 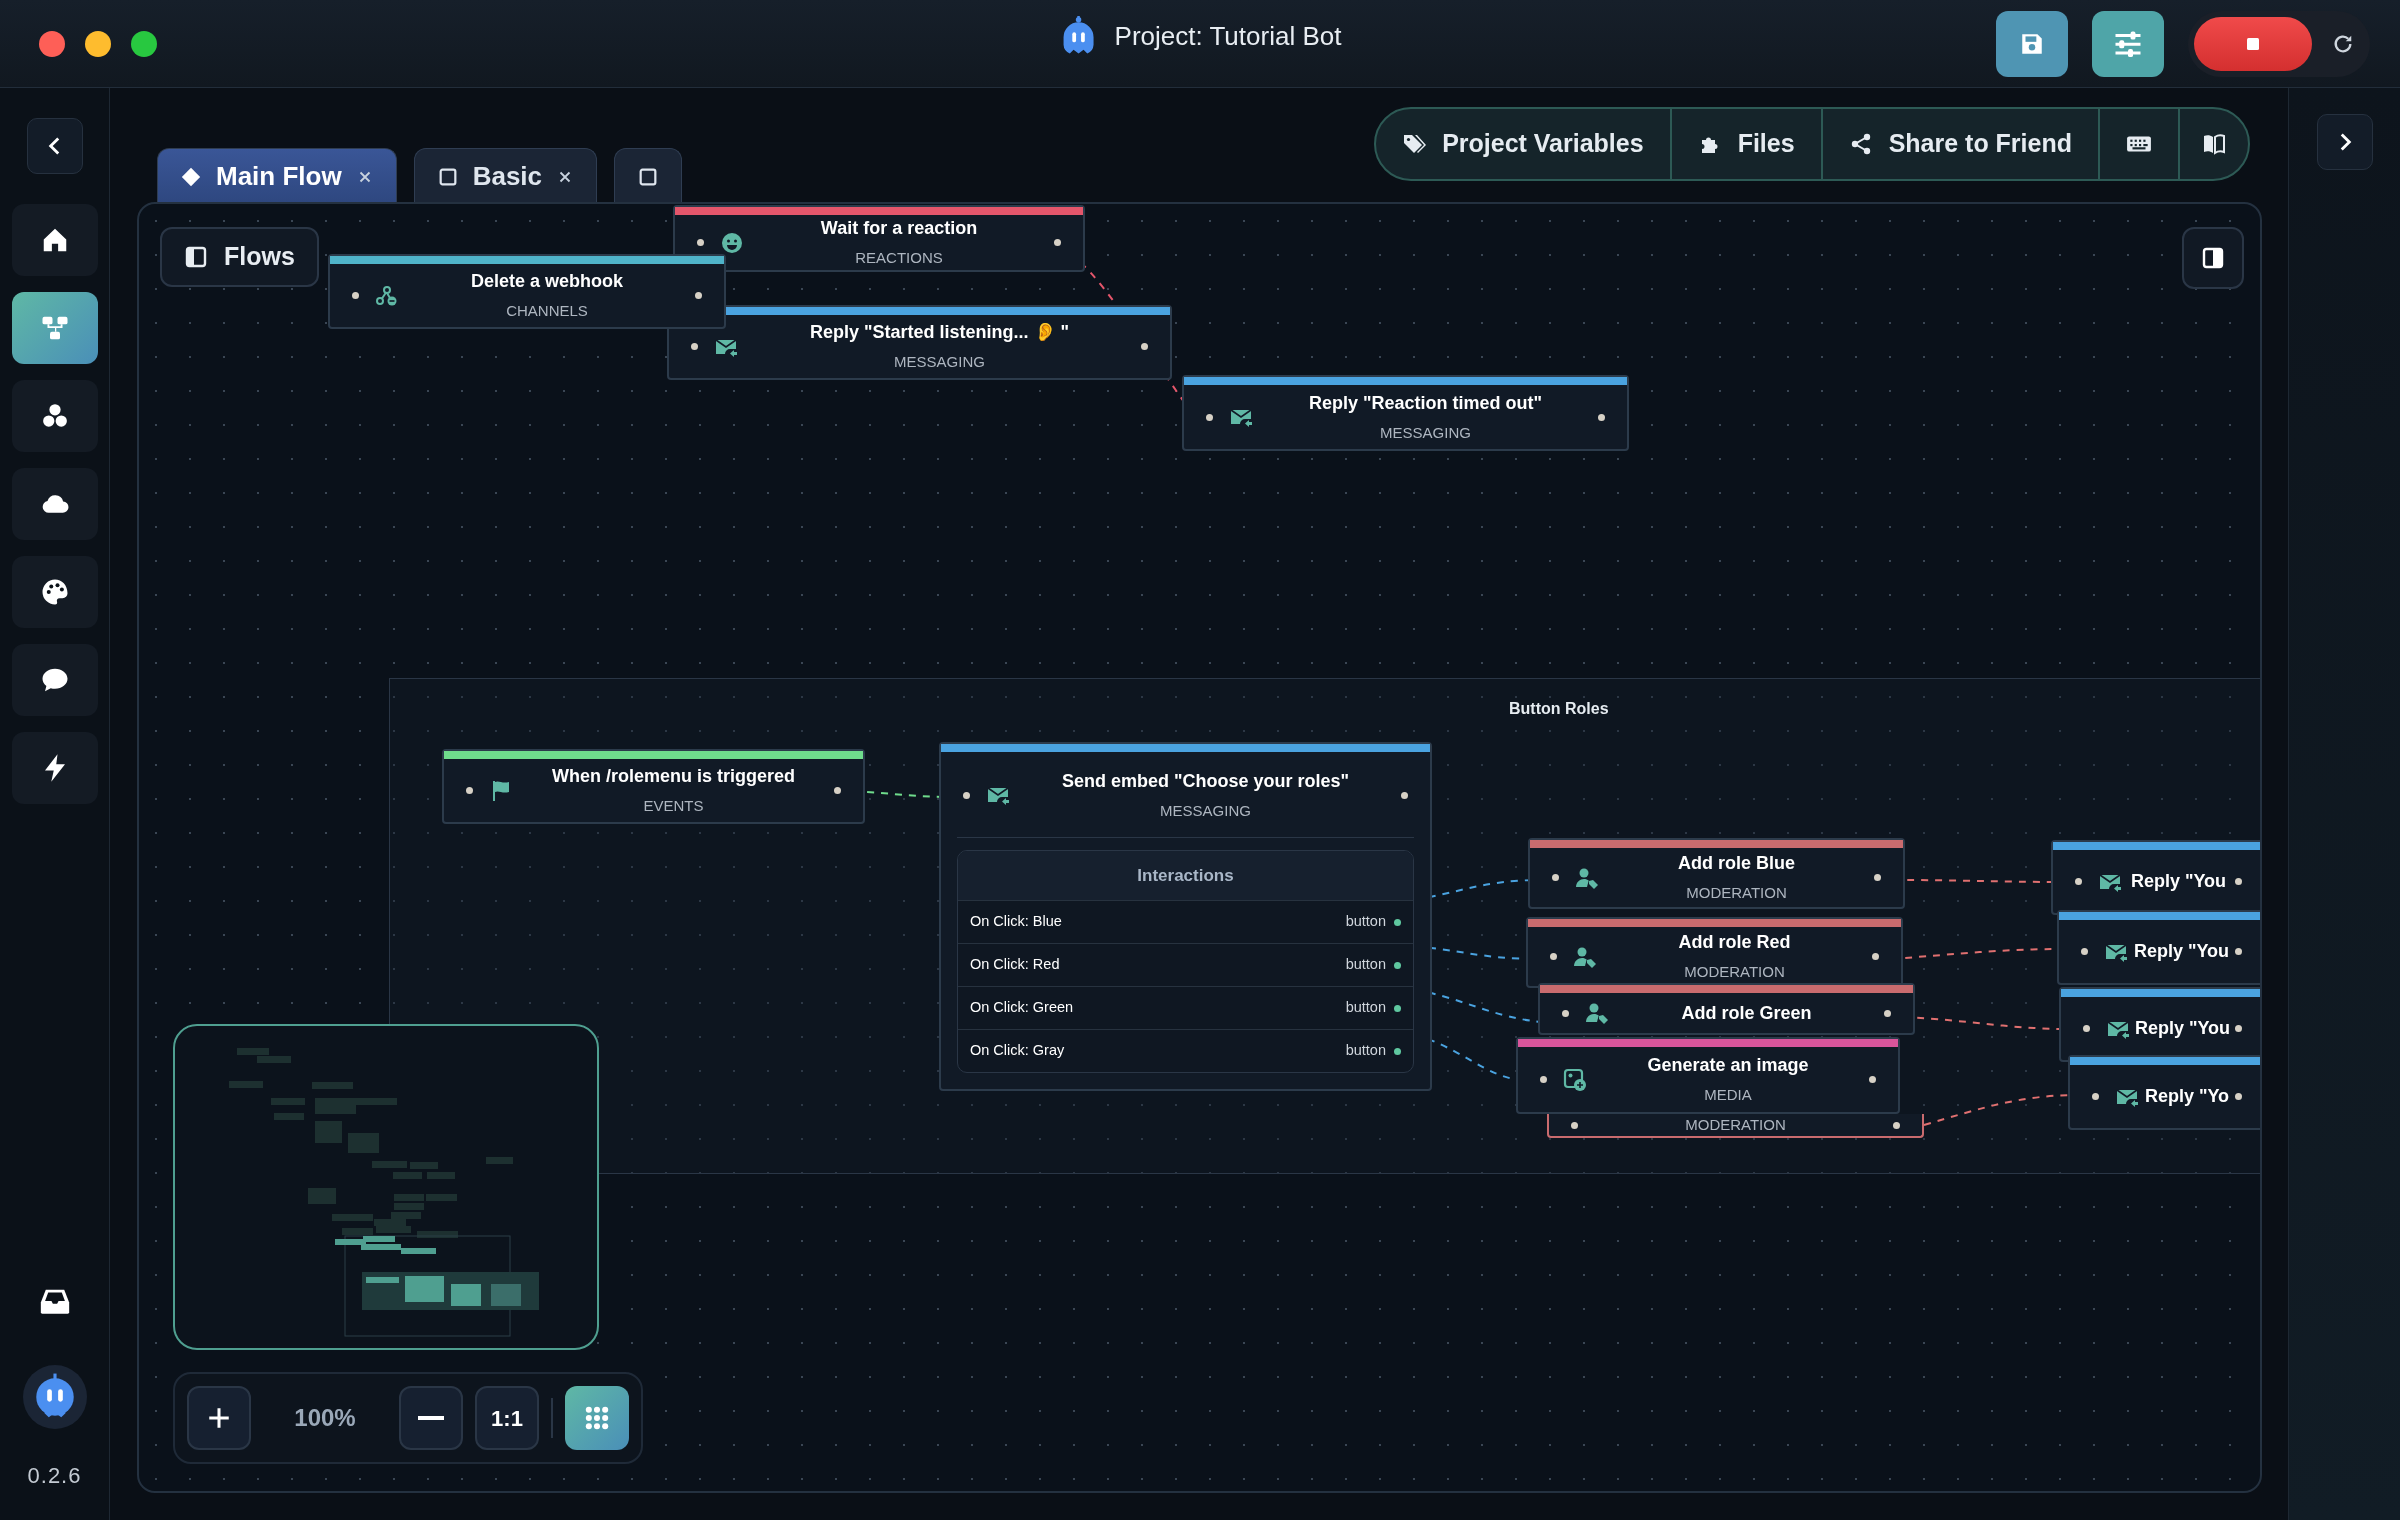 I want to click on toolbar-button: Files, so click(x=1747, y=144).